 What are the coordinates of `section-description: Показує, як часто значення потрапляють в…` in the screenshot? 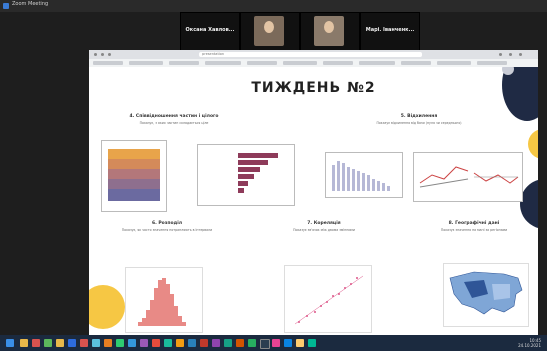 It's located at (167, 230).